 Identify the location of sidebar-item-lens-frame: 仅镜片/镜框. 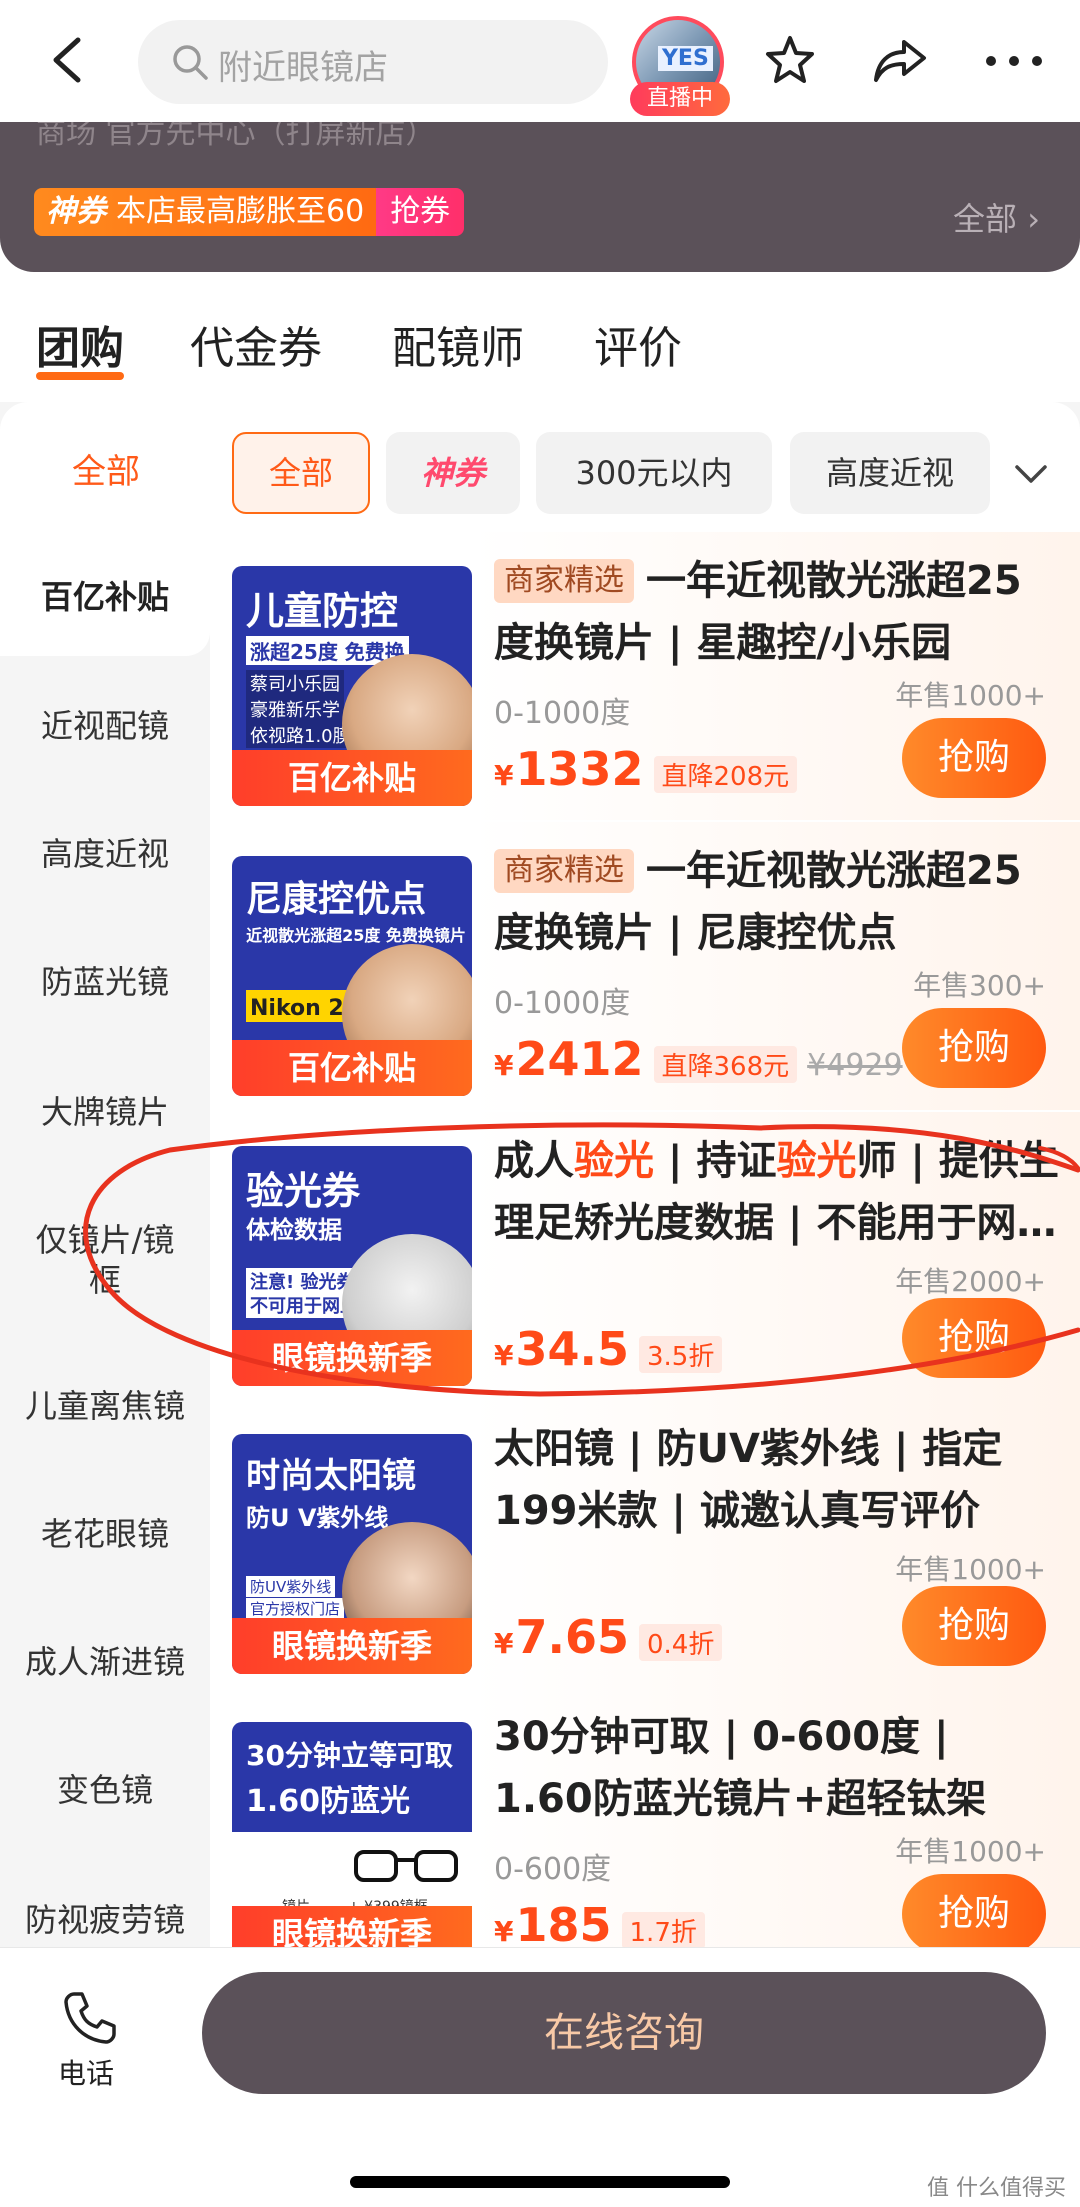
(105, 1260).